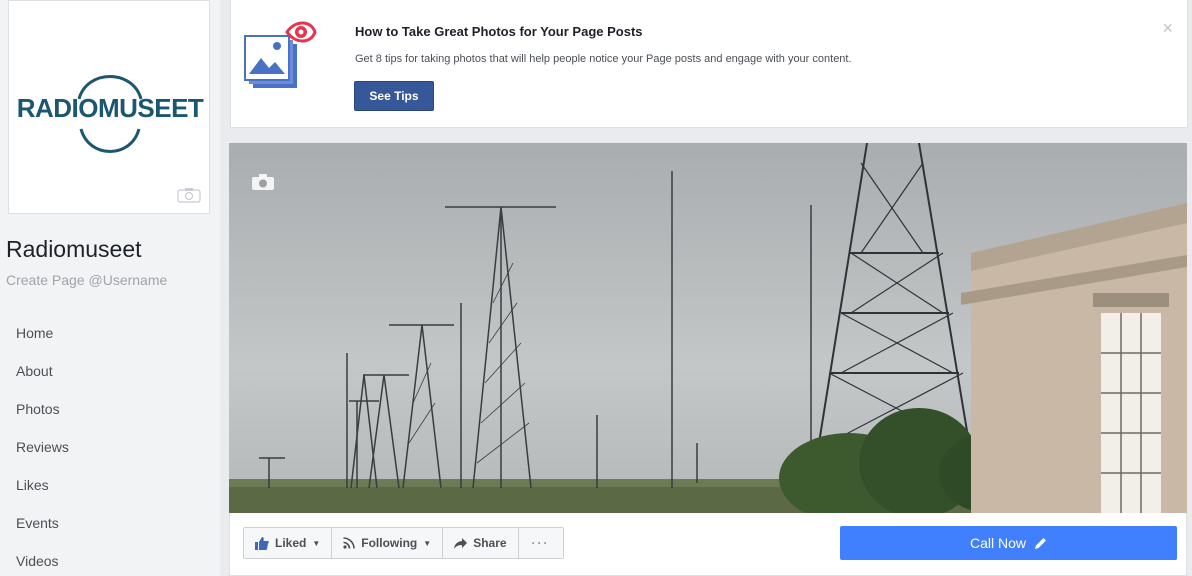 This screenshot has height=576, width=1192. I want to click on following-label: Following, so click(389, 543).